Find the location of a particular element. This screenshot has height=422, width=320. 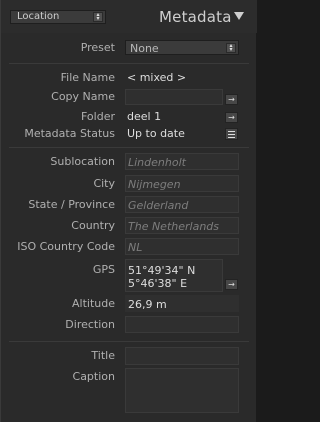

direction-row: Direction is located at coordinates (129, 324).